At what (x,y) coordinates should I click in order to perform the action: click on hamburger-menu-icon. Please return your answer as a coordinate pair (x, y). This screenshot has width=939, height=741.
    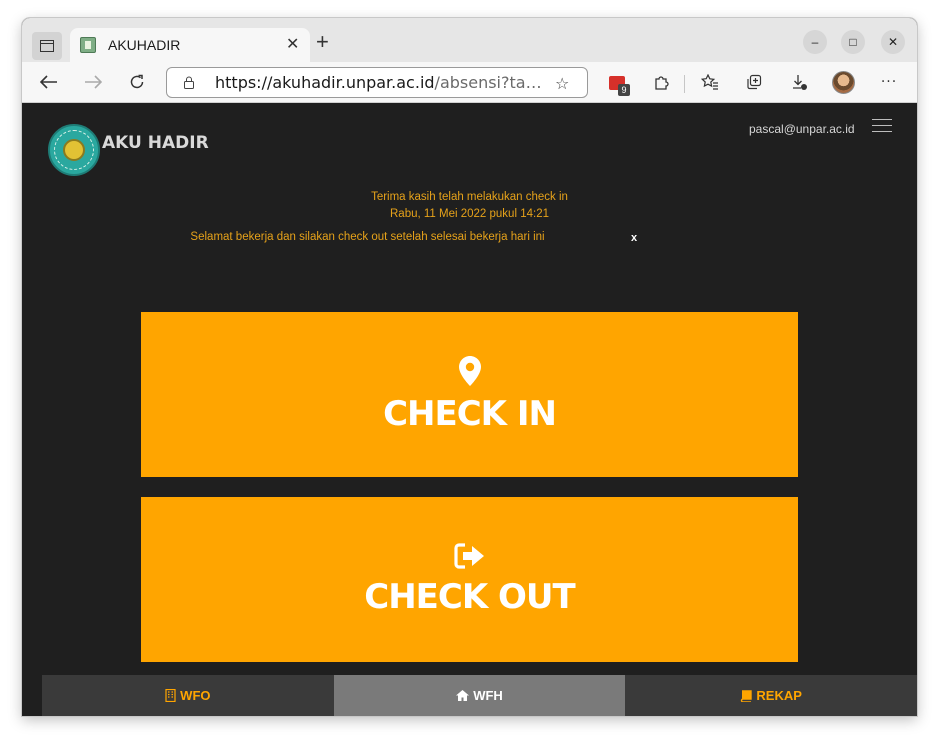
    Looking at the image, I should click on (882, 126).